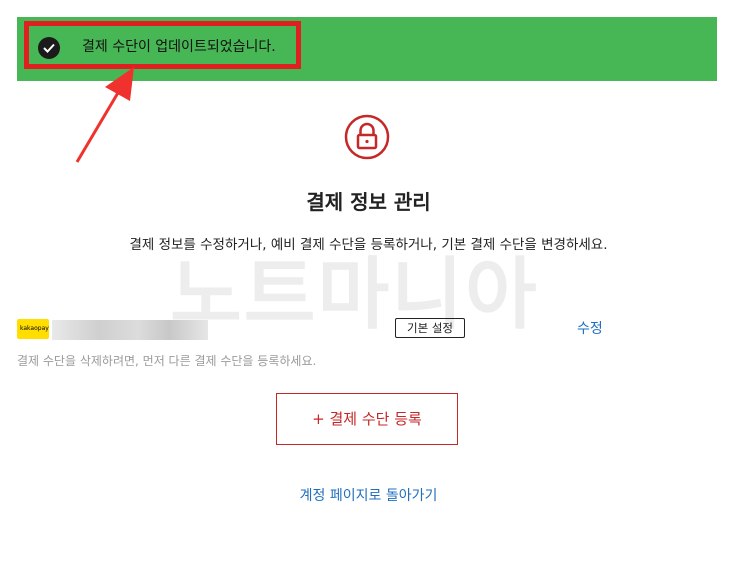 The image size is (737, 562). What do you see at coordinates (130, 330) in the screenshot?
I see `blurred-card-number` at bounding box center [130, 330].